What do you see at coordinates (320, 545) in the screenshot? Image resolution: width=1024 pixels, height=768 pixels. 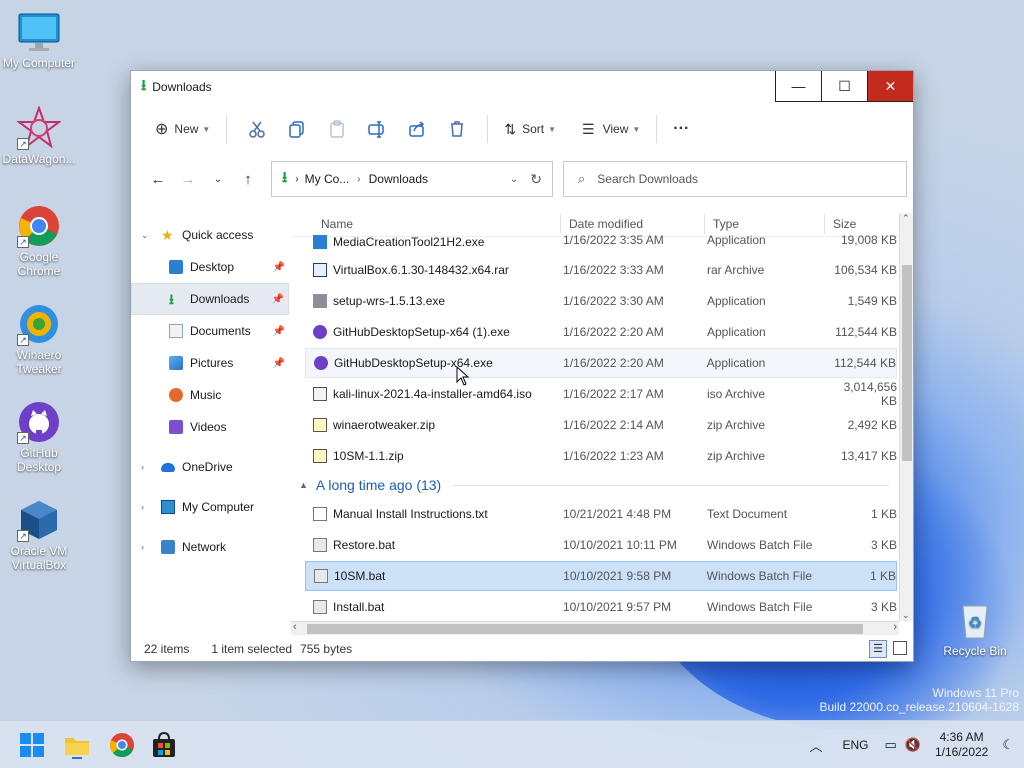 I see `batch-file-icon` at bounding box center [320, 545].